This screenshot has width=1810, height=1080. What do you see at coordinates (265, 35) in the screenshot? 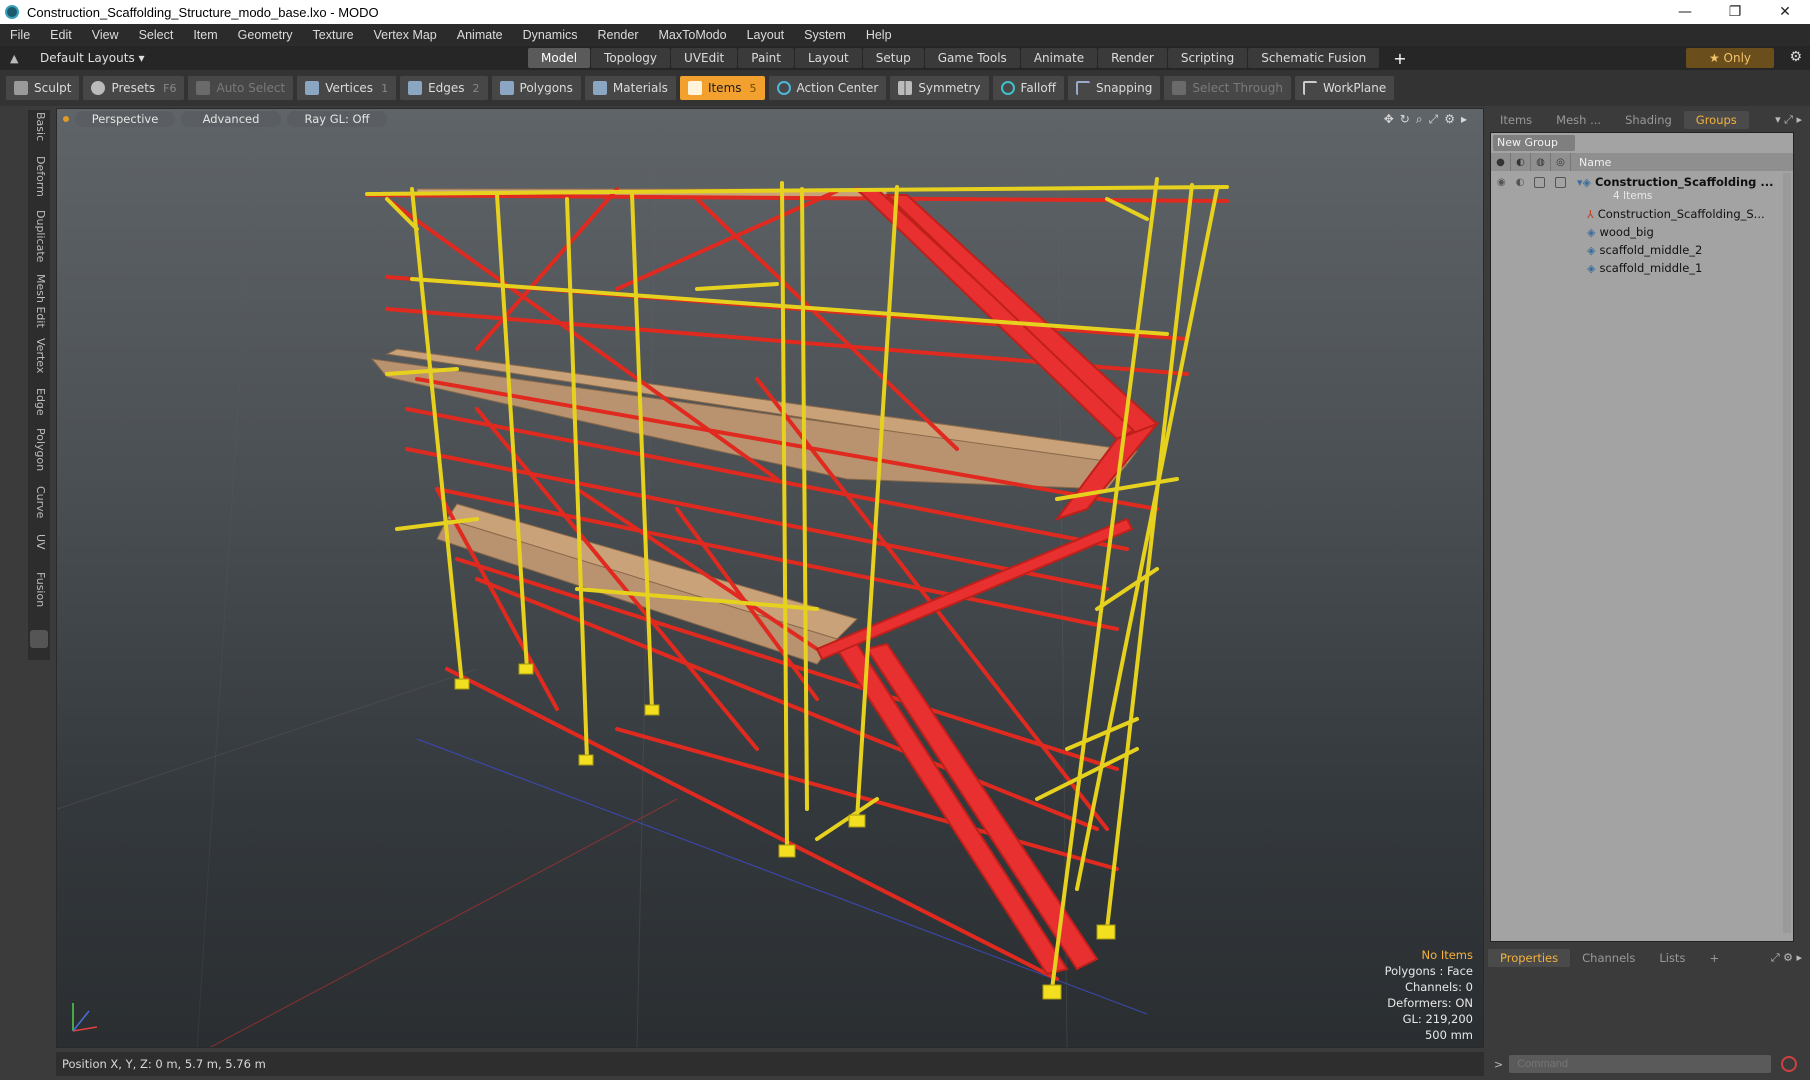
I see `menu-geometry: Geometry` at bounding box center [265, 35].